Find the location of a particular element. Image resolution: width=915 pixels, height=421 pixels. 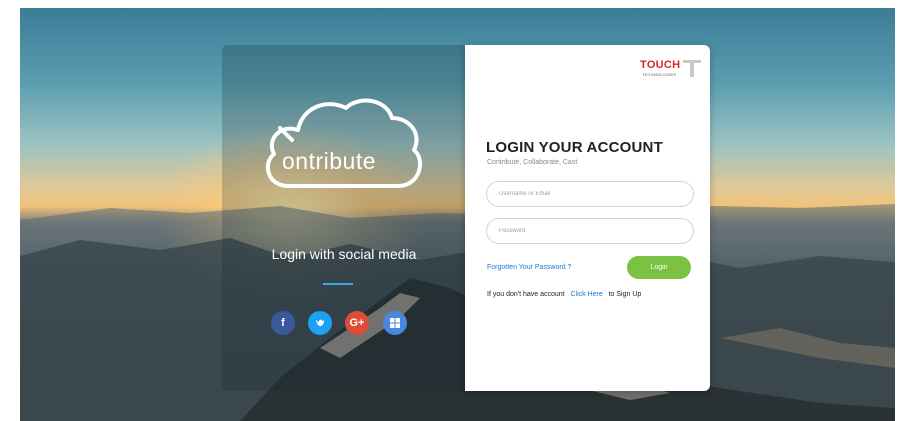

company-logo: TOUCH TECHNOLOGIES is located at coordinates (672, 71).